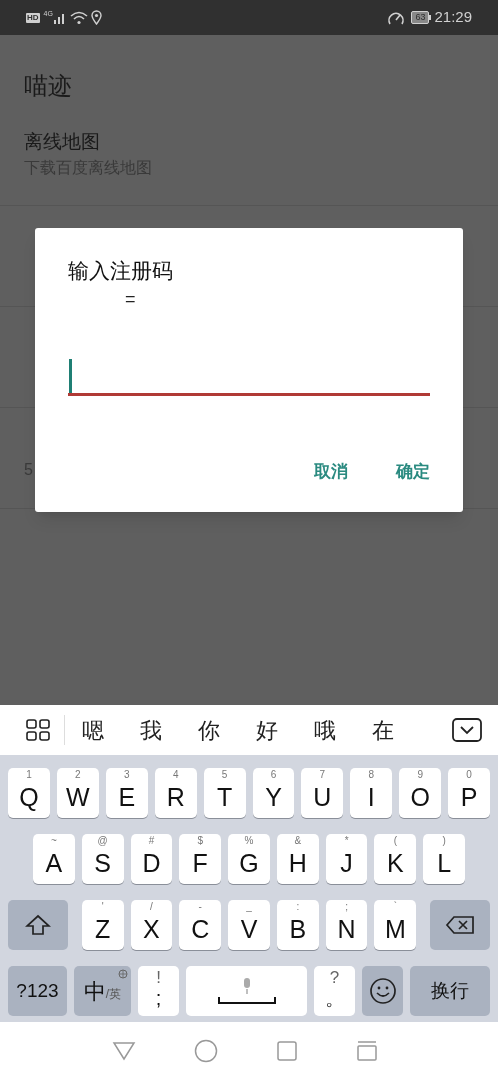  Describe the element at coordinates (322, 793) in the screenshot. I see `keyboard-key: 7 U` at that location.